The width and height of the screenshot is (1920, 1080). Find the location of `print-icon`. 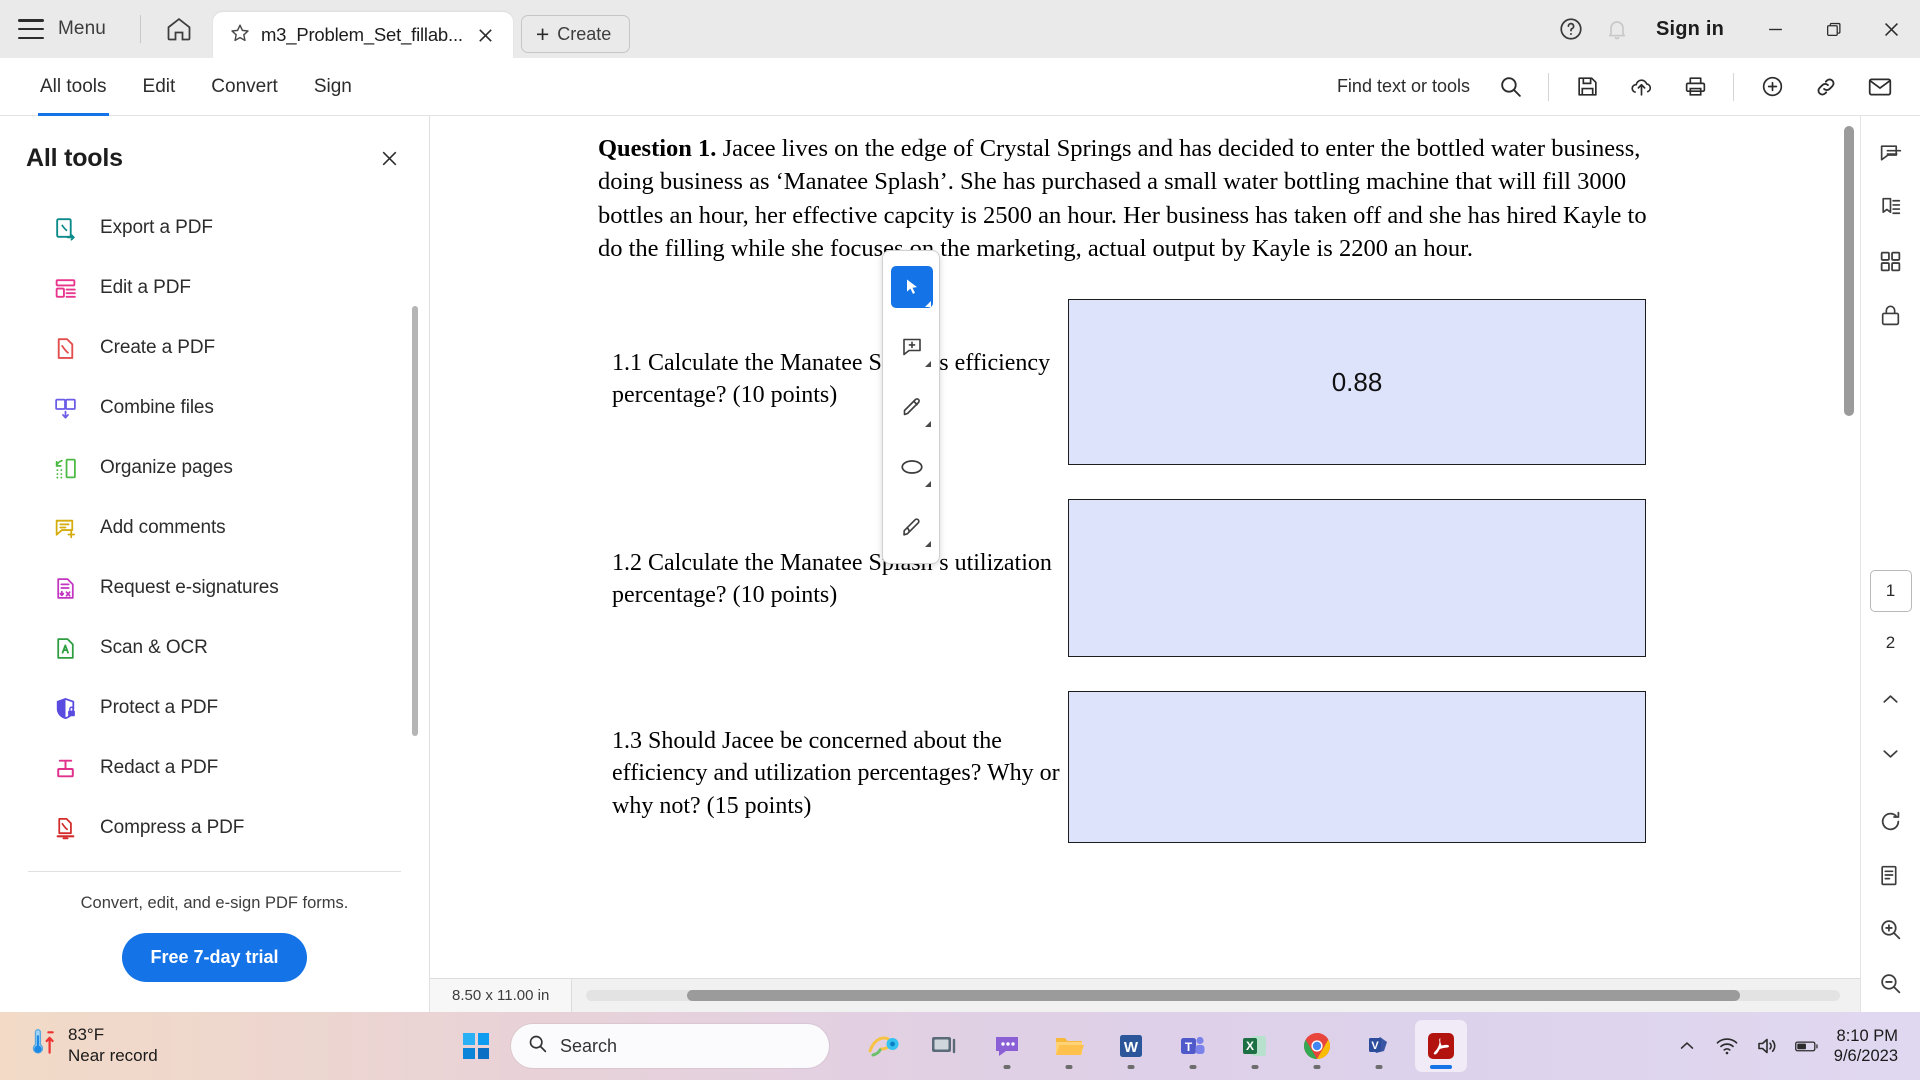

print-icon is located at coordinates (1695, 87).